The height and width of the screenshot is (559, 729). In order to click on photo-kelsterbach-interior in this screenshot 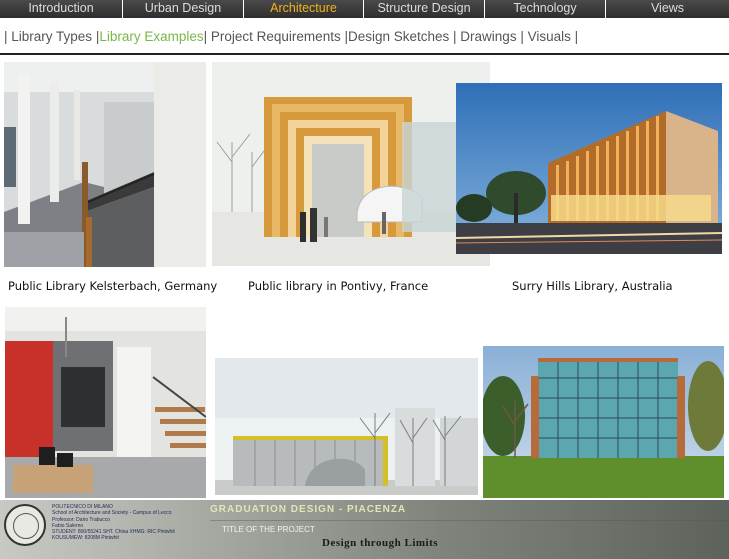, I will do `click(105, 164)`.